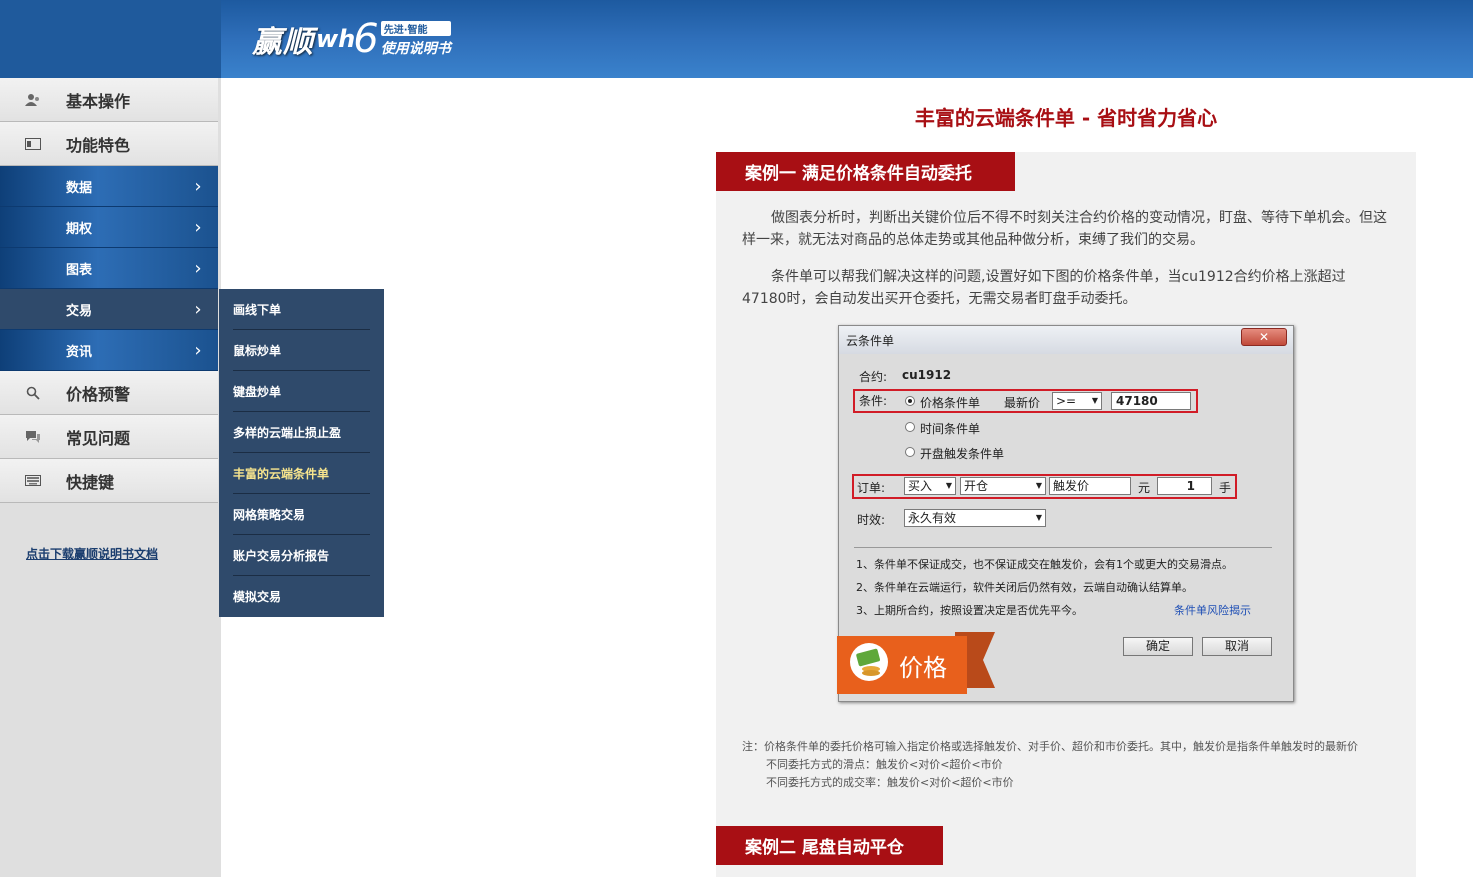 This screenshot has width=1473, height=877. Describe the element at coordinates (1066, 401) in the screenshot. I see `operator-value: >=` at that location.